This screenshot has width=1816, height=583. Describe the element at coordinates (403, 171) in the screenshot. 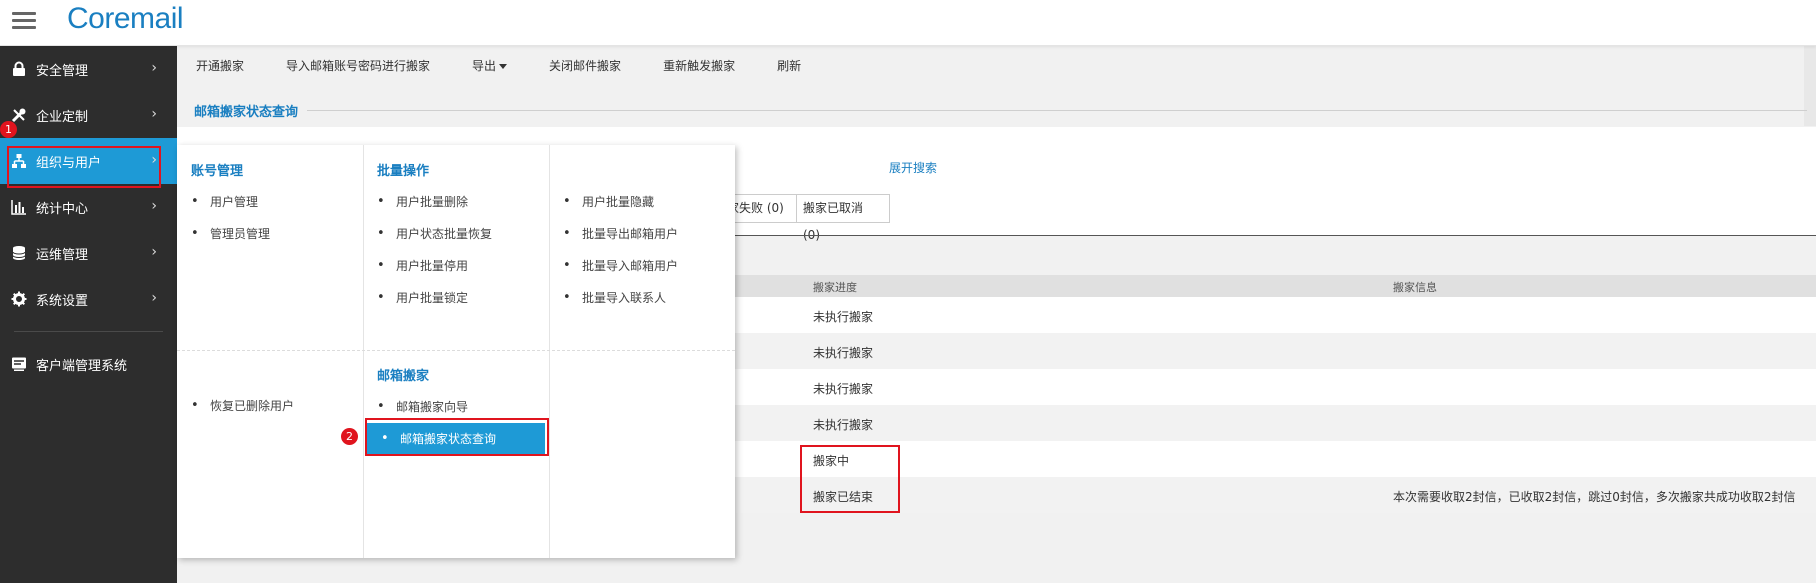

I see `menu-section-title: 批量操作` at that location.